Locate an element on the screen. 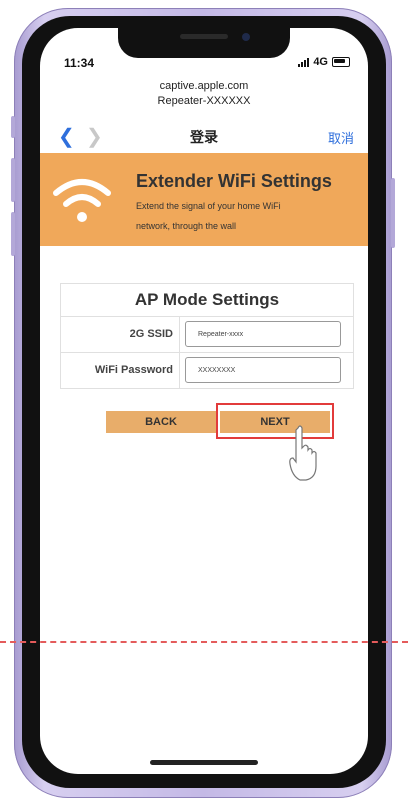 This screenshot has width=408, height=803. volume-down-button is located at coordinates (13, 234).